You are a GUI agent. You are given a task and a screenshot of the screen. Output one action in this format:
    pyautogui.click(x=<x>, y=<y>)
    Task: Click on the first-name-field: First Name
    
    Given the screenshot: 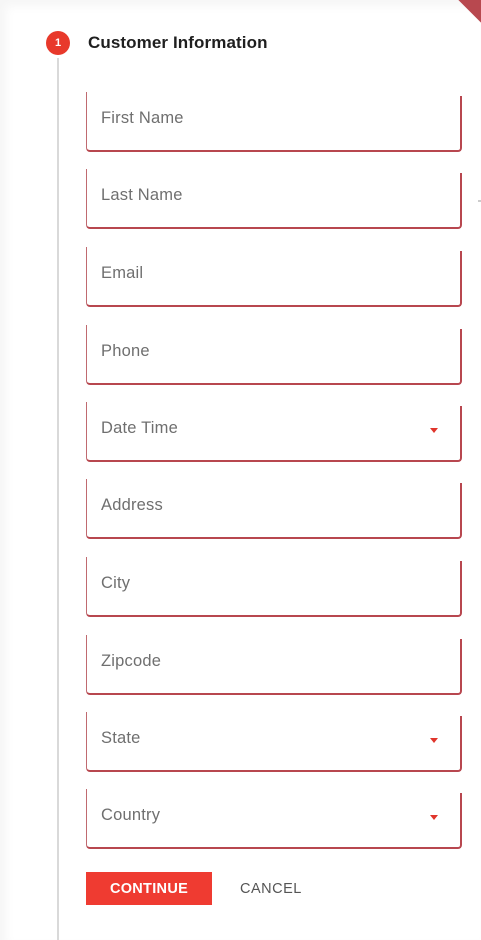 What is the action you would take?
    pyautogui.click(x=274, y=120)
    